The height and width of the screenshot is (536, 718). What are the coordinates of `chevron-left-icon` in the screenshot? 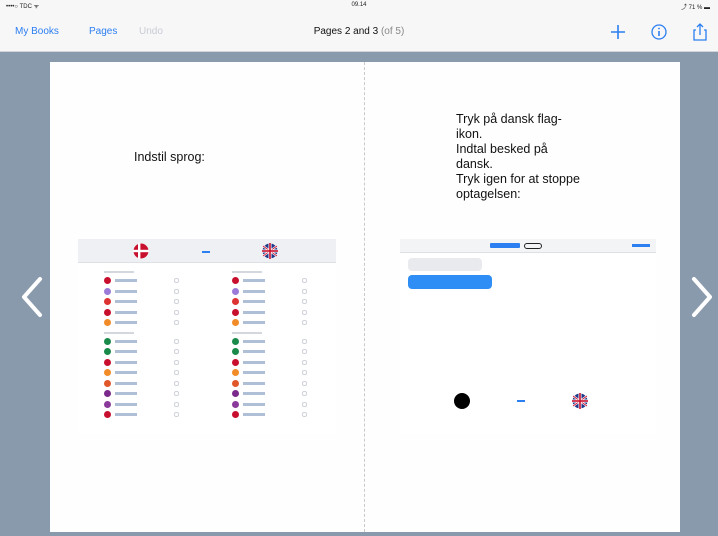 It's located at (32, 297).